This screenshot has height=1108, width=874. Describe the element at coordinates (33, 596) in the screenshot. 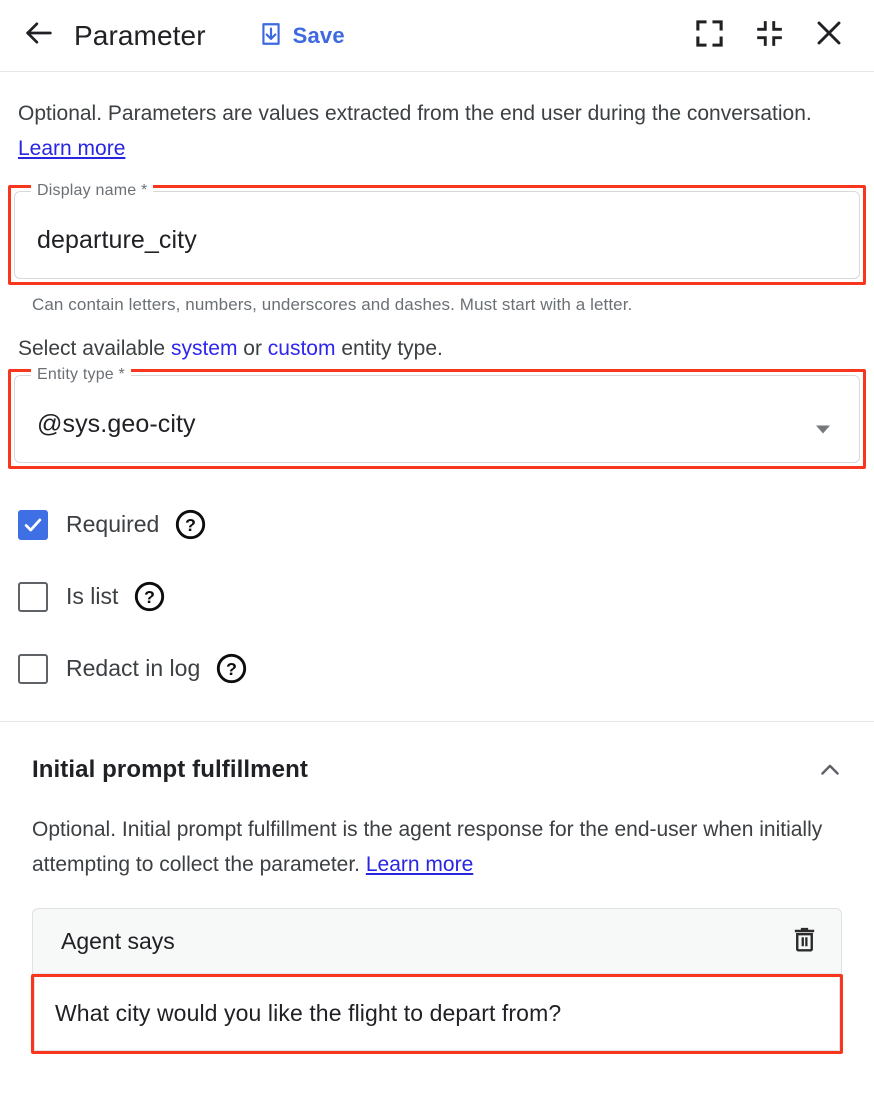

I see `is-list-checkbox` at that location.